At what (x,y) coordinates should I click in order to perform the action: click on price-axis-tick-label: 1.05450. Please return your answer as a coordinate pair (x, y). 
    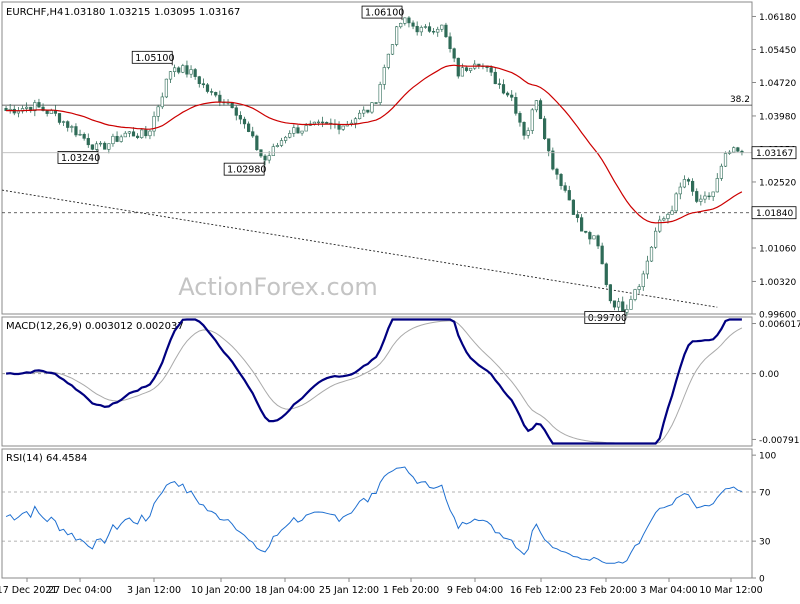
    Looking at the image, I should click on (777, 51).